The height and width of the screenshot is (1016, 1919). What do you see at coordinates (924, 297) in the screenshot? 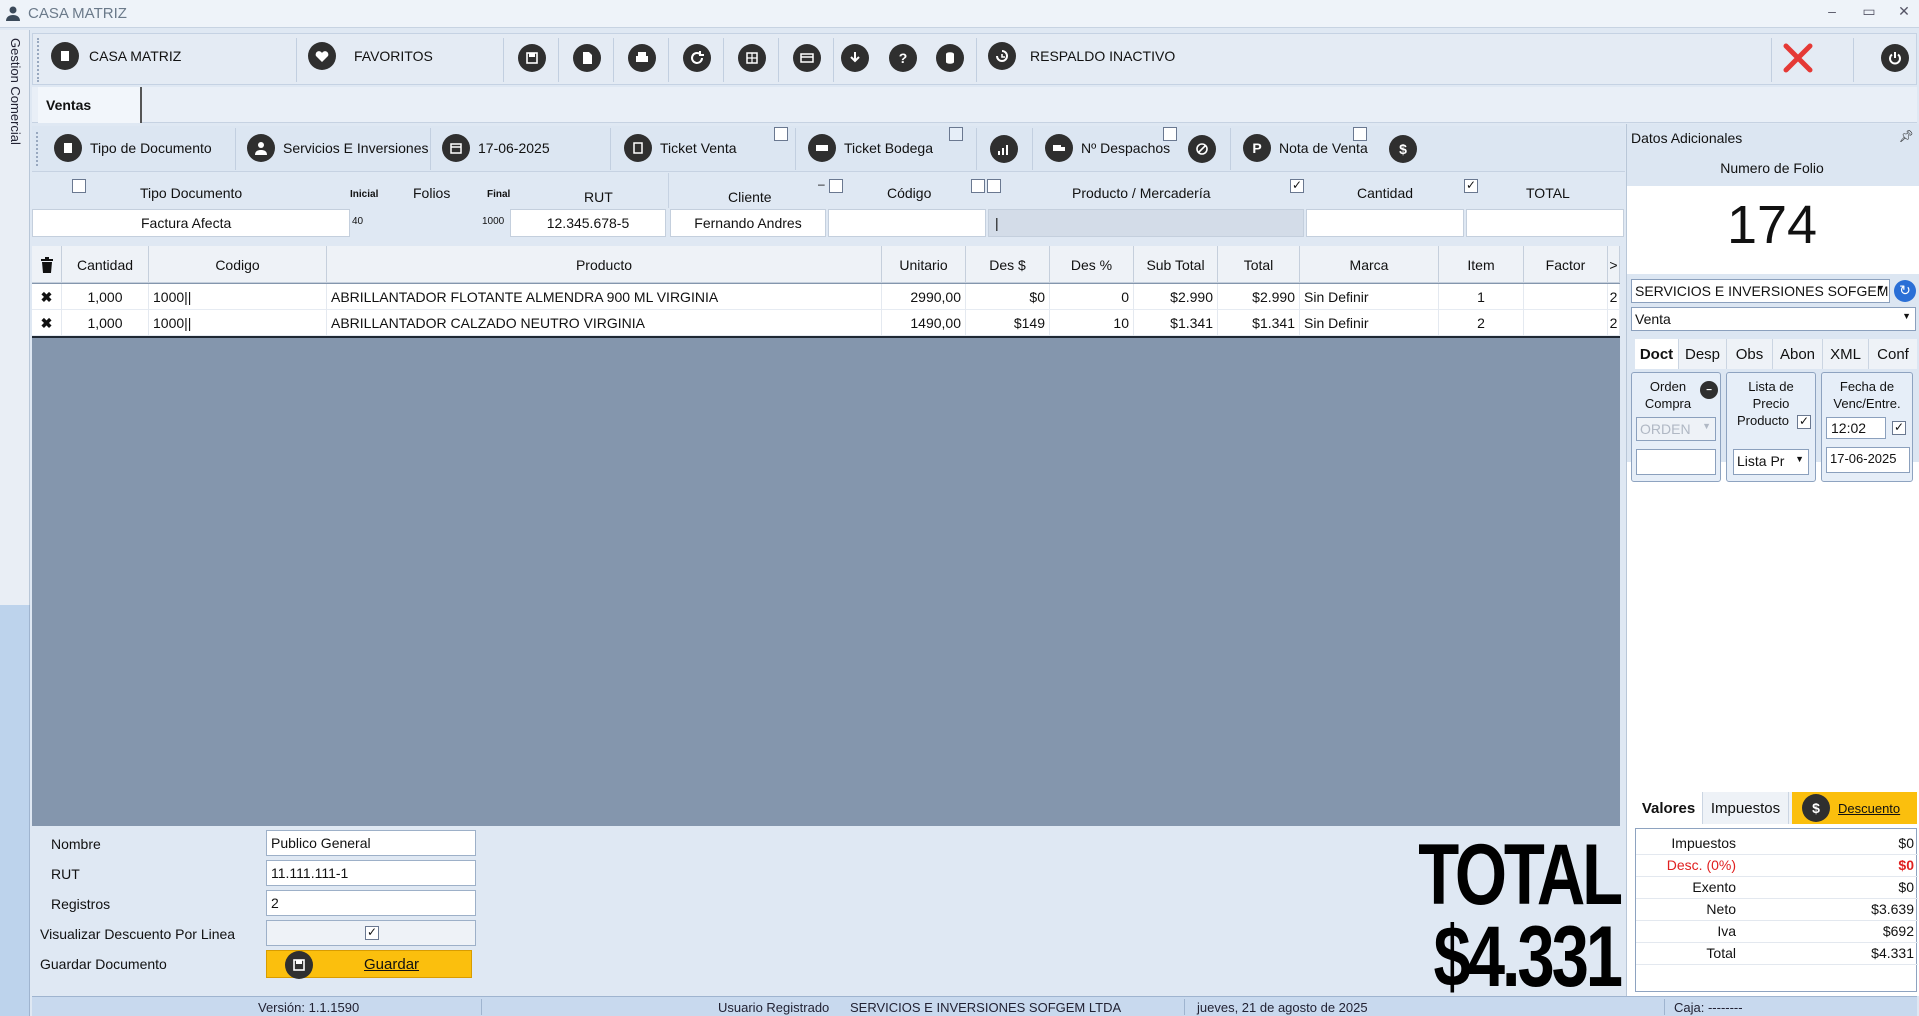
I see `cell-unitario: 2990,00` at bounding box center [924, 297].